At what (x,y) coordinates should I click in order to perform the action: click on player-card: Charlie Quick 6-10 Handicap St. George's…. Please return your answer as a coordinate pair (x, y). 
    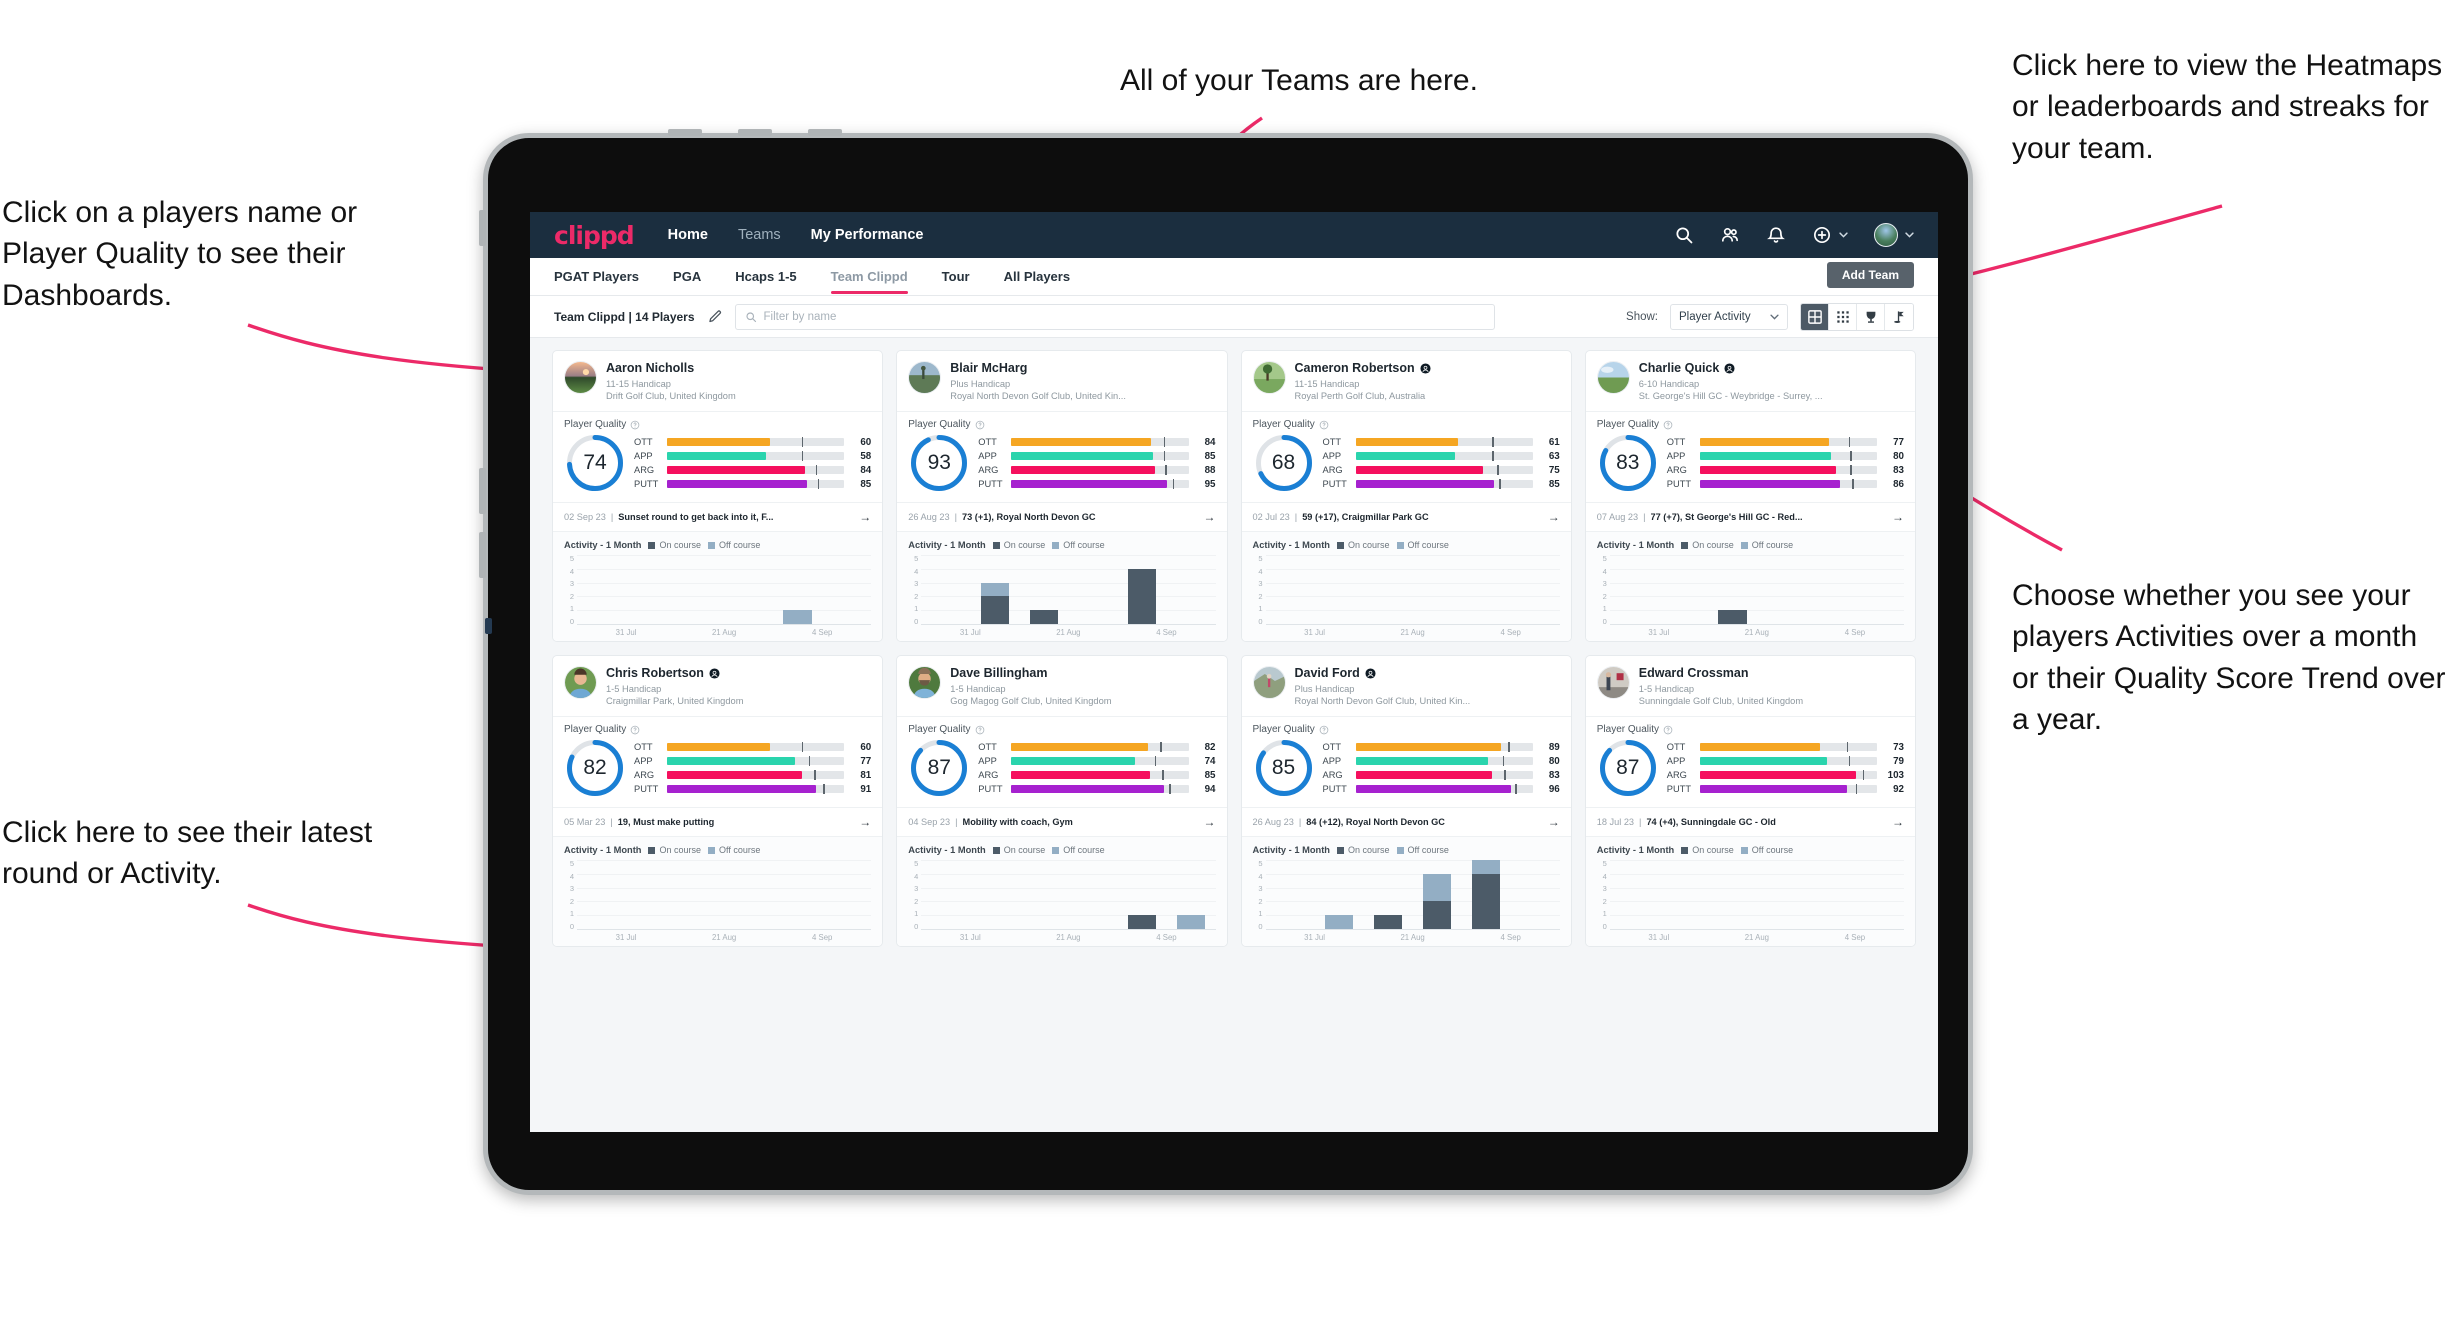
    Looking at the image, I should click on (1750, 496).